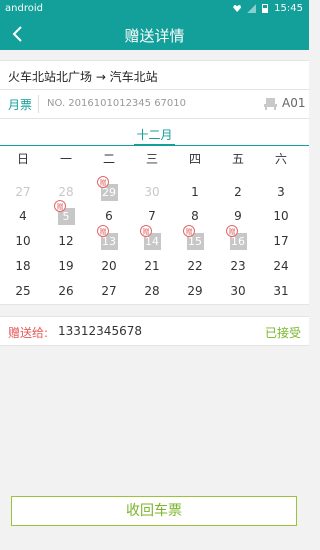  I want to click on calendar-day: 29, so click(195, 291).